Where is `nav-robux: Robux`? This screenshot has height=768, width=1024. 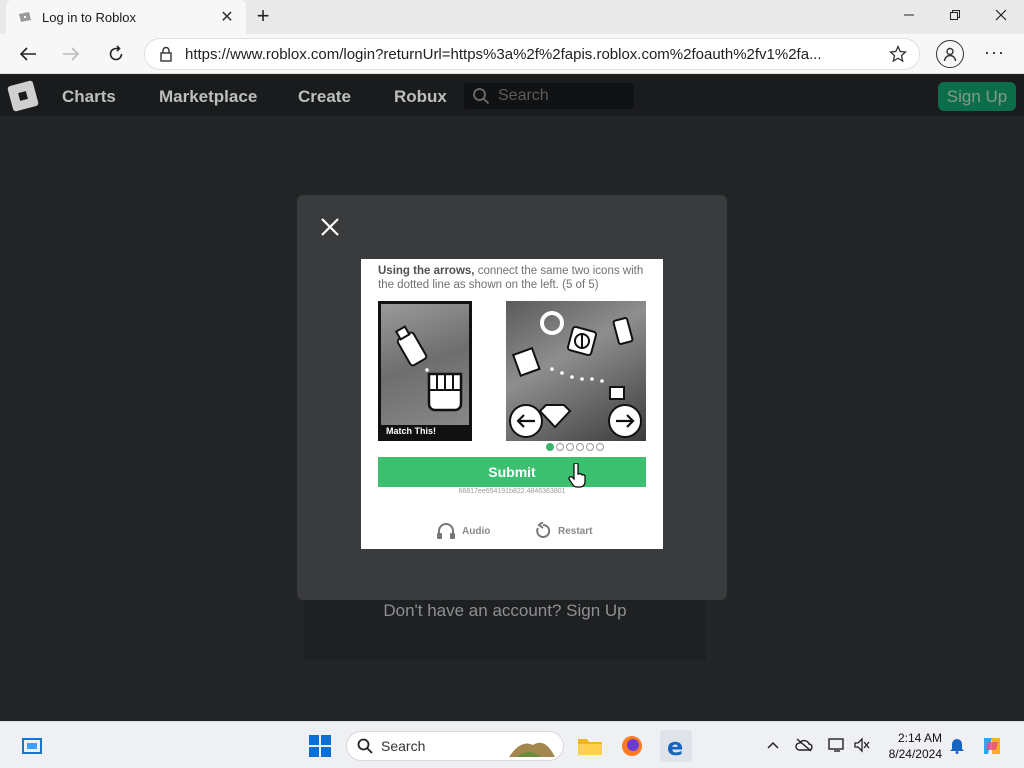
nav-robux: Robux is located at coordinates (420, 97).